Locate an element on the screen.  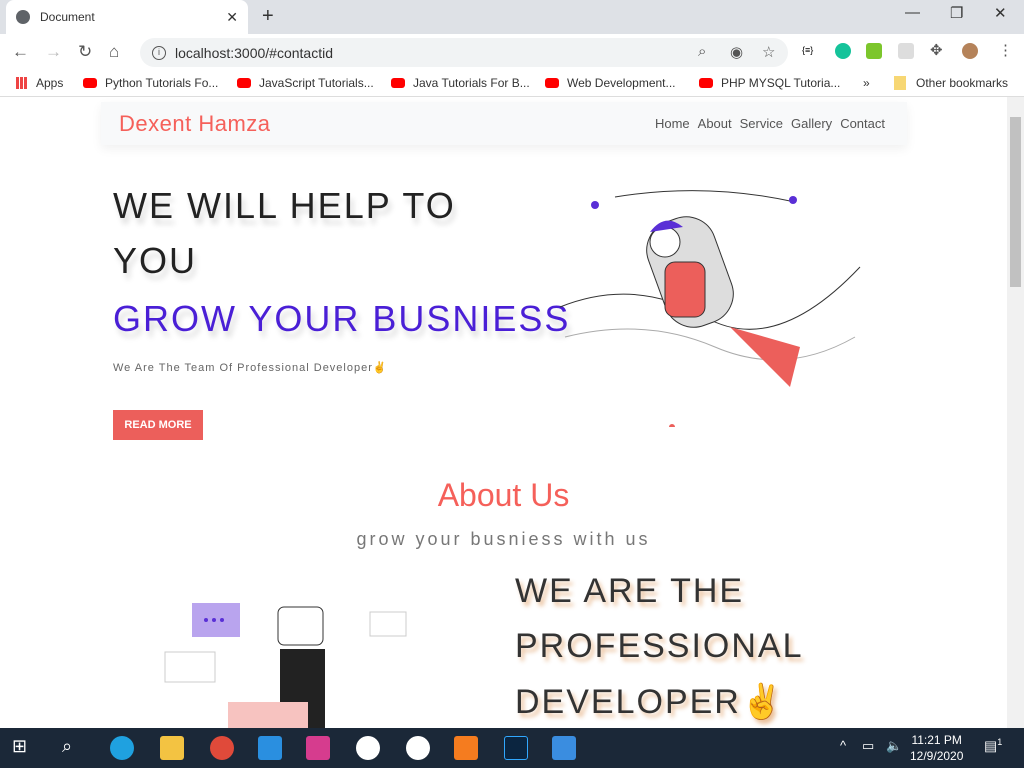
app-icon is located at coordinates (418, 748).